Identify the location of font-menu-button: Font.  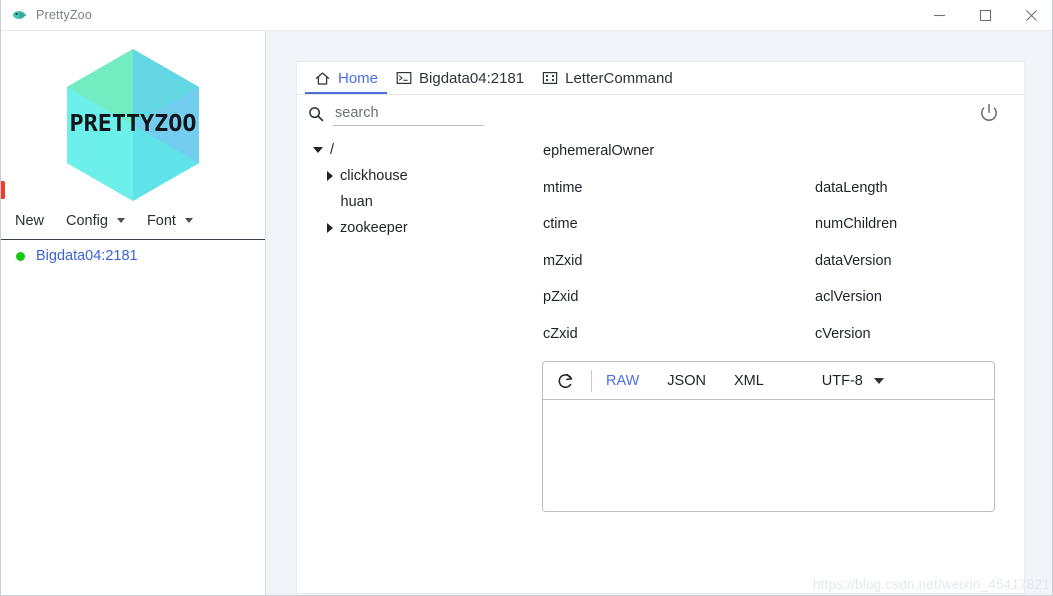
(170, 221).